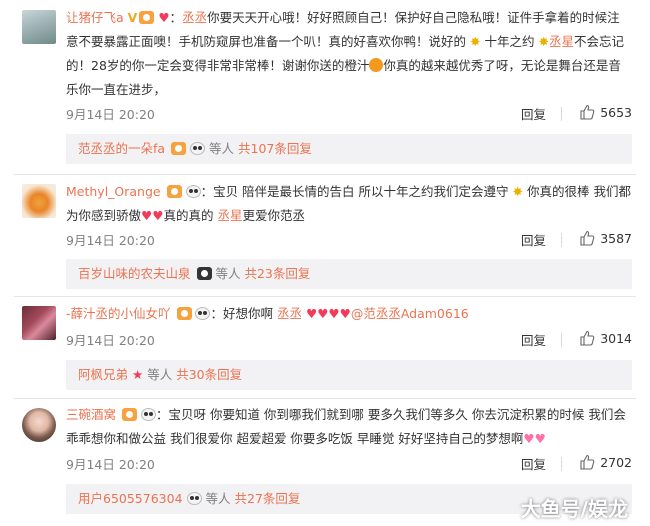 The image size is (650, 526). Describe the element at coordinates (574, 509) in the screenshot. I see `watermark: 大鱼号/娱龙` at that location.